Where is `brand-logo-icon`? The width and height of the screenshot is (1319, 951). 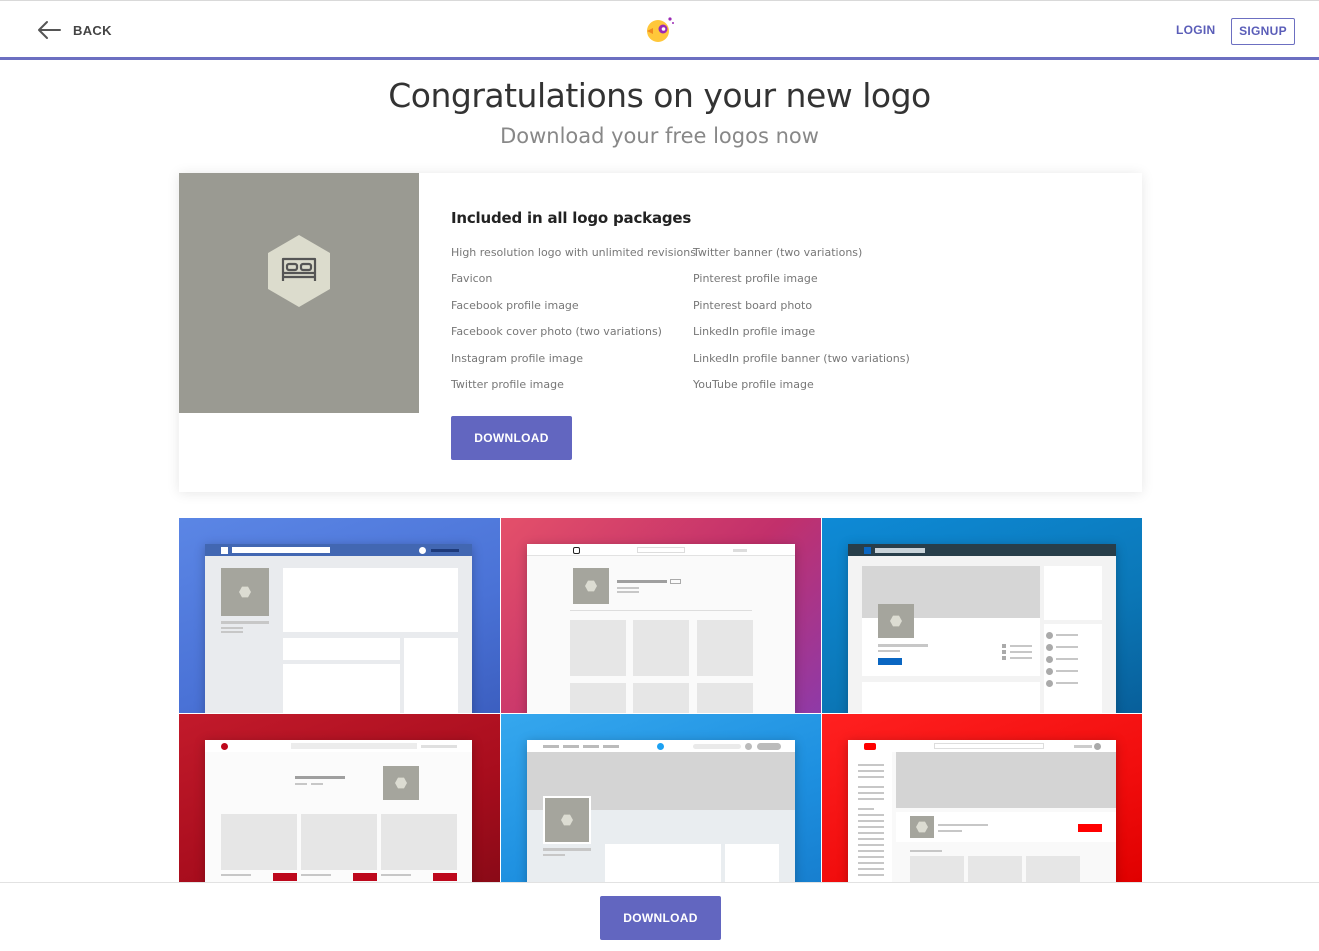
brand-logo-icon is located at coordinates (659, 30).